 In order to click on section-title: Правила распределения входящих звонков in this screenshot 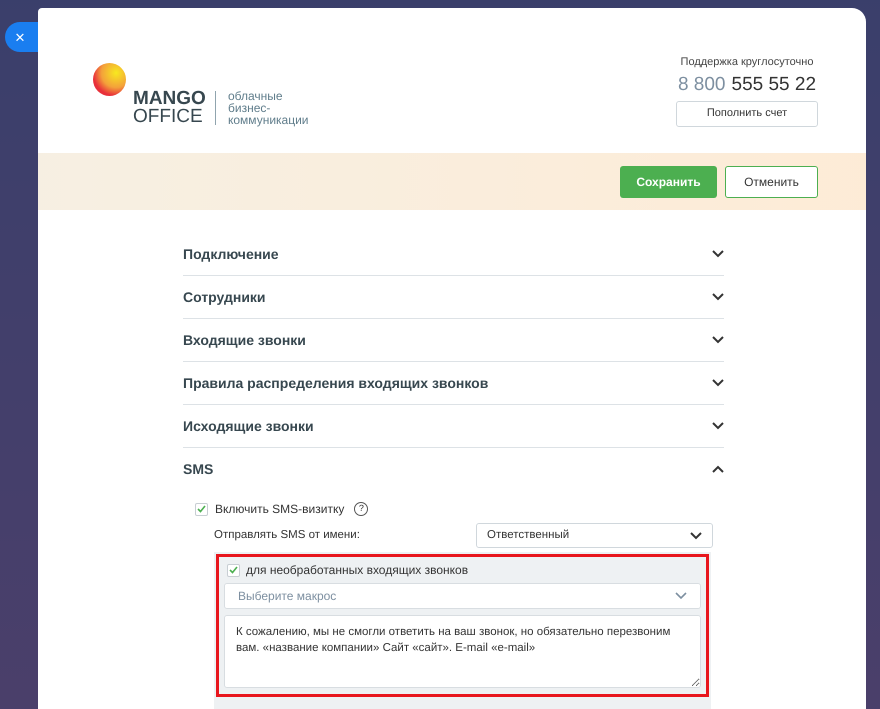, I will do `click(335, 383)`.